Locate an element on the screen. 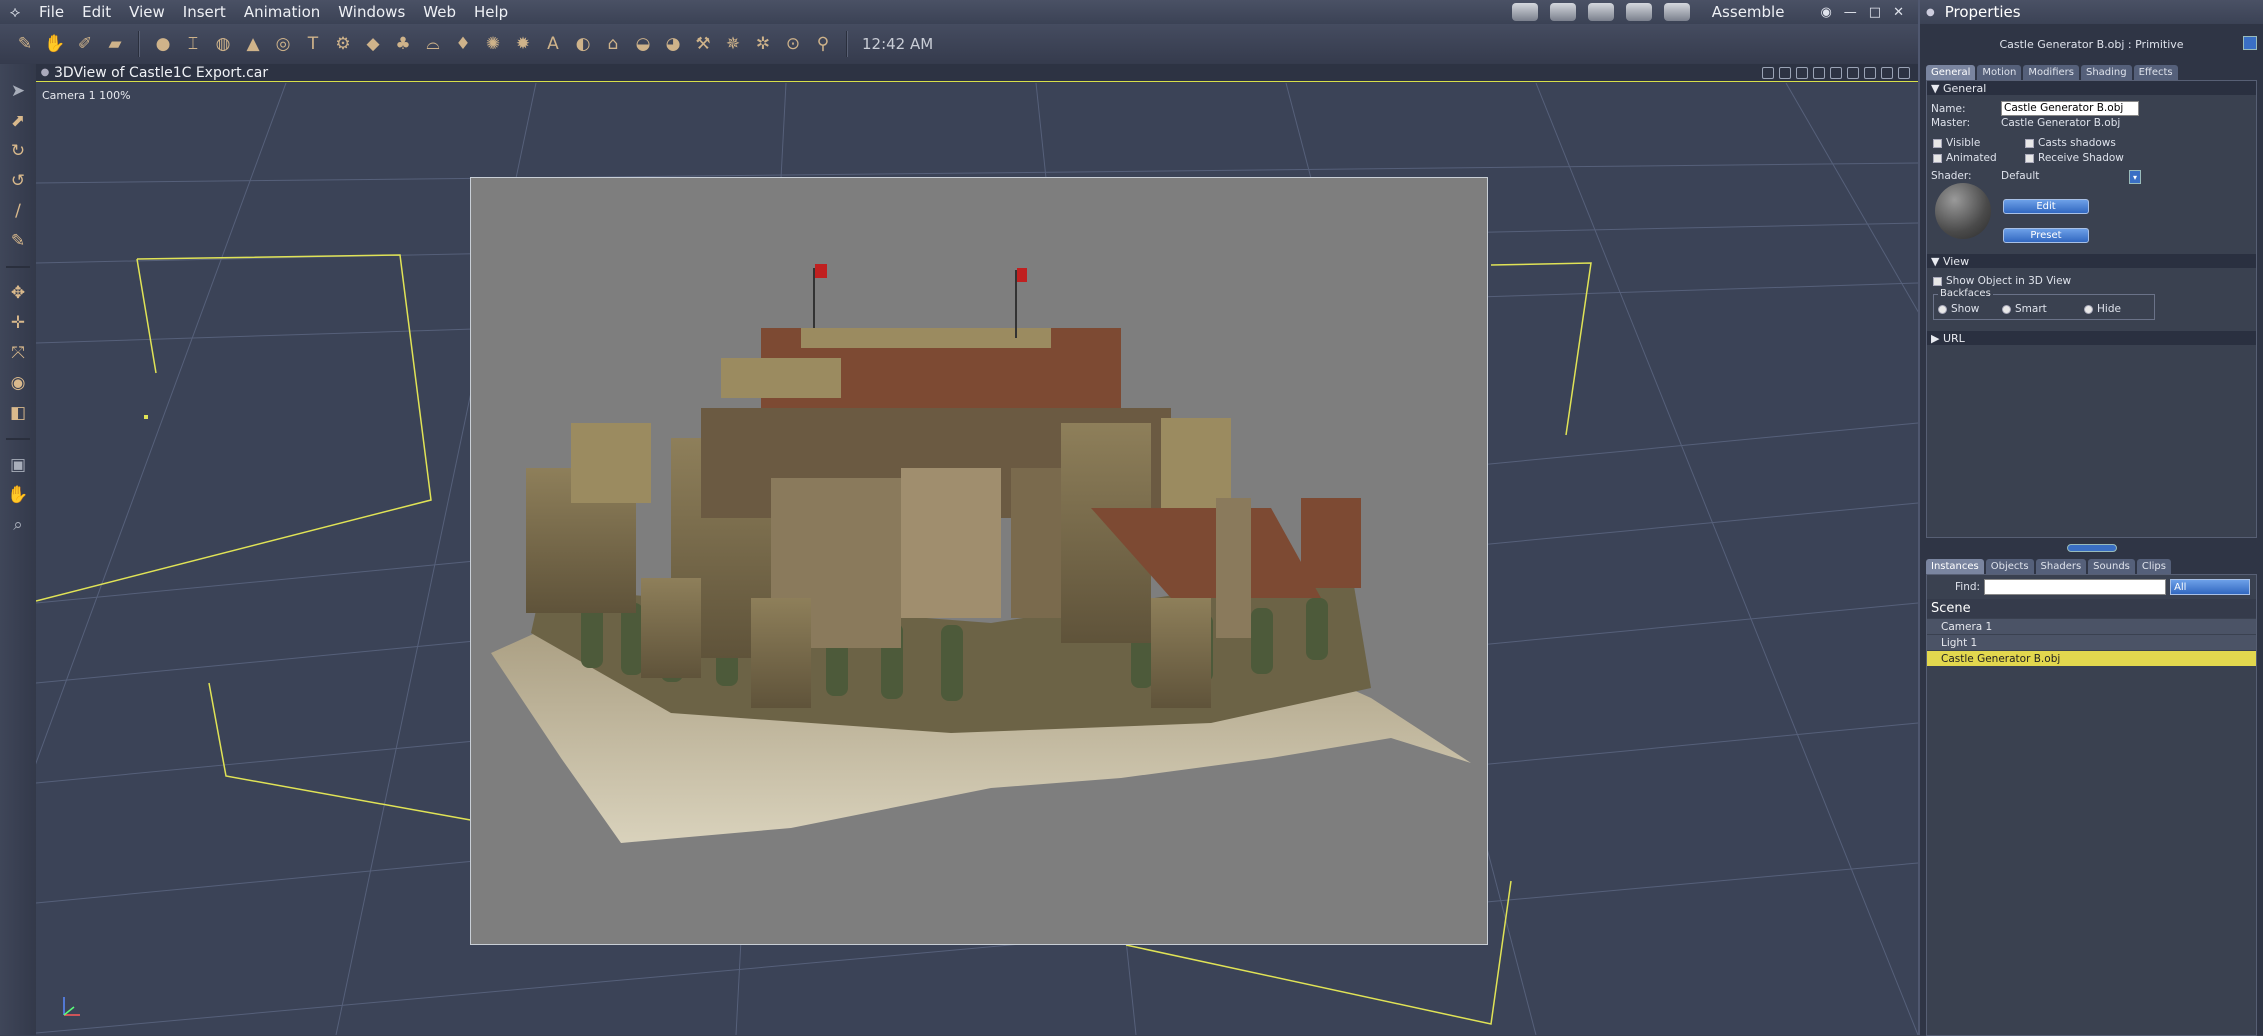 The width and height of the screenshot is (2263, 1036). backfaces-smart-radio is located at coordinates (2006, 309).